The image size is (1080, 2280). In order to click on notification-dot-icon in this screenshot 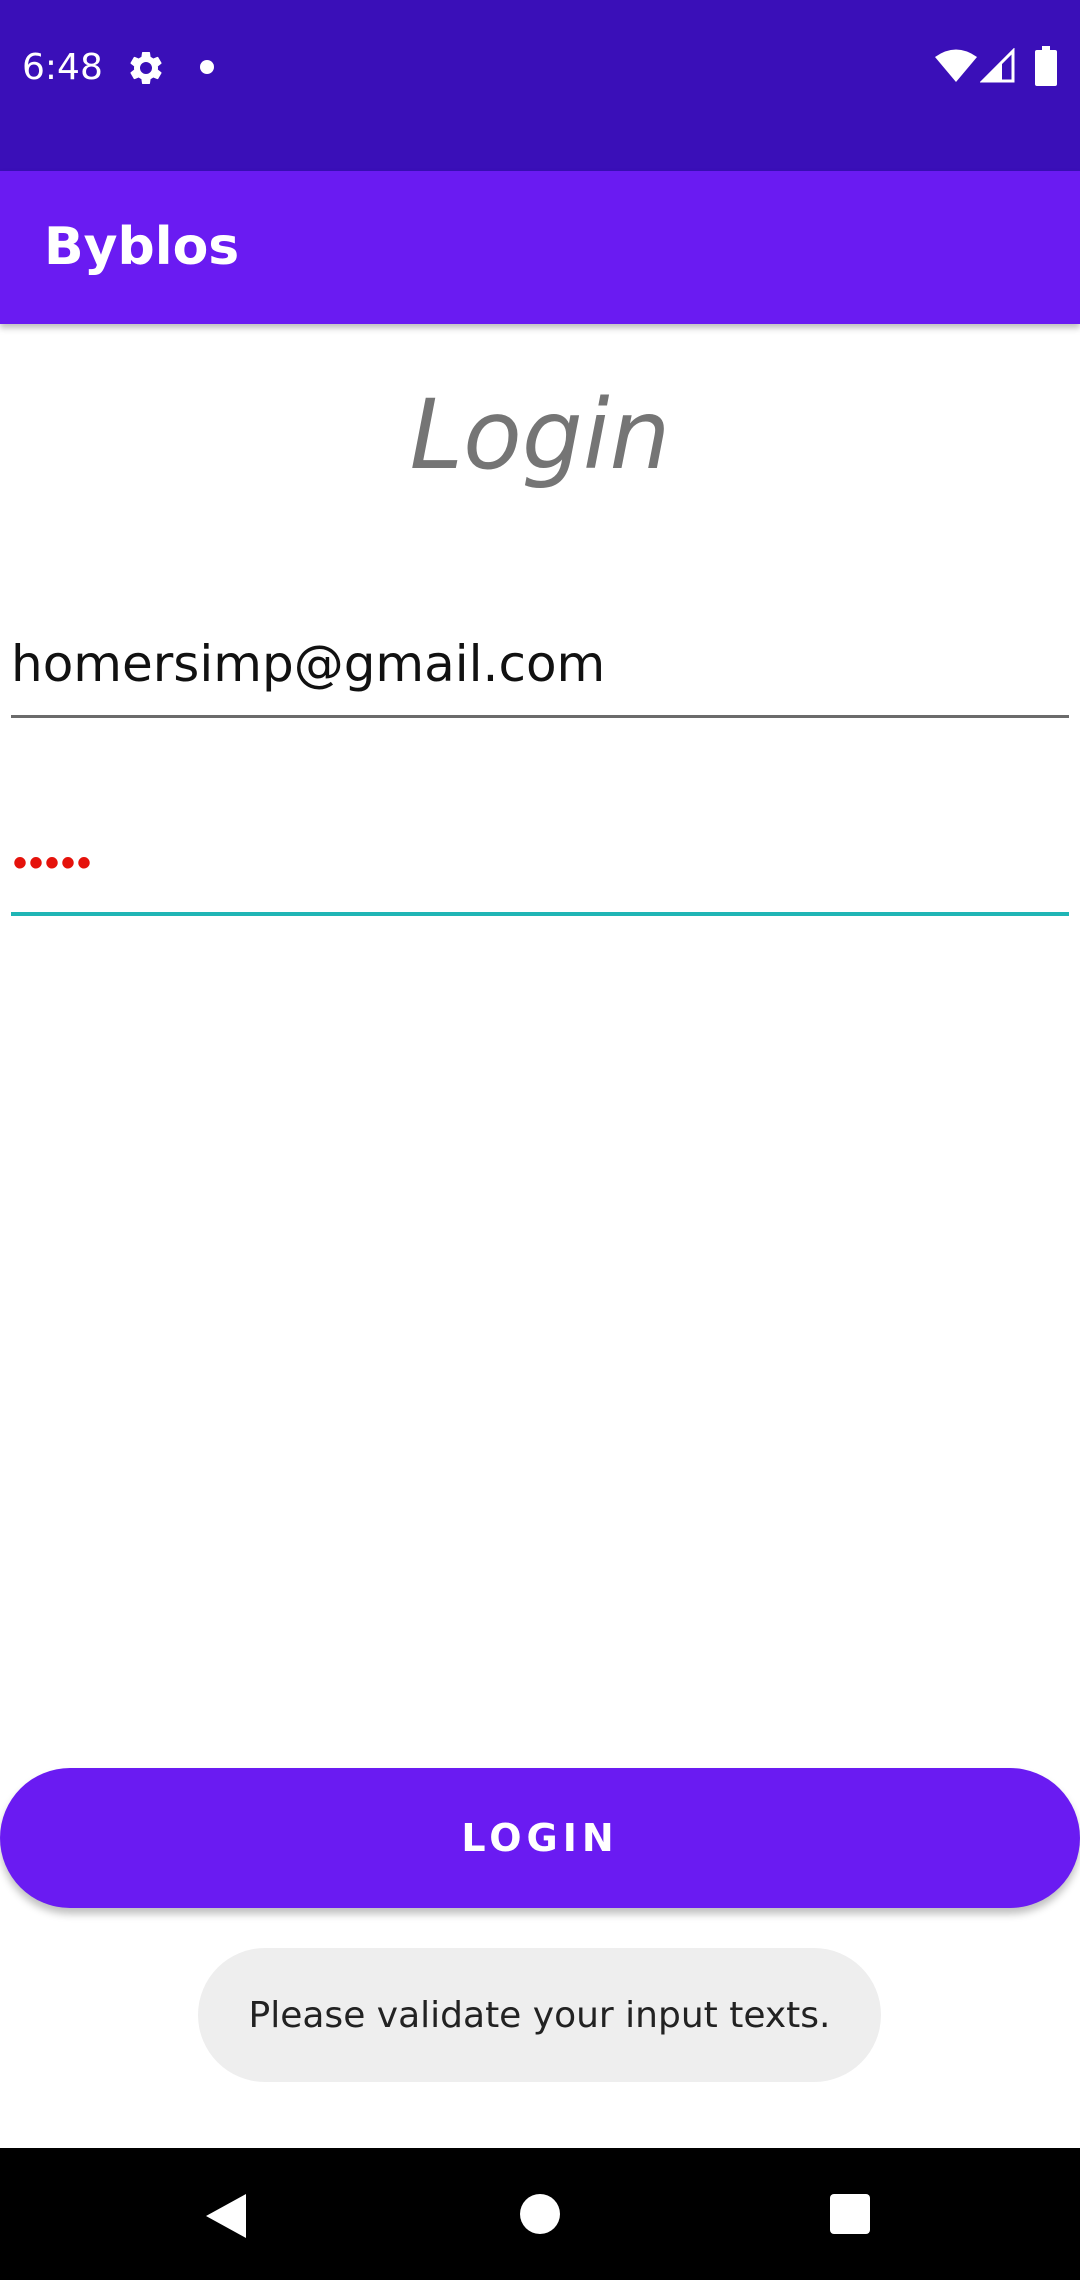, I will do `click(207, 67)`.